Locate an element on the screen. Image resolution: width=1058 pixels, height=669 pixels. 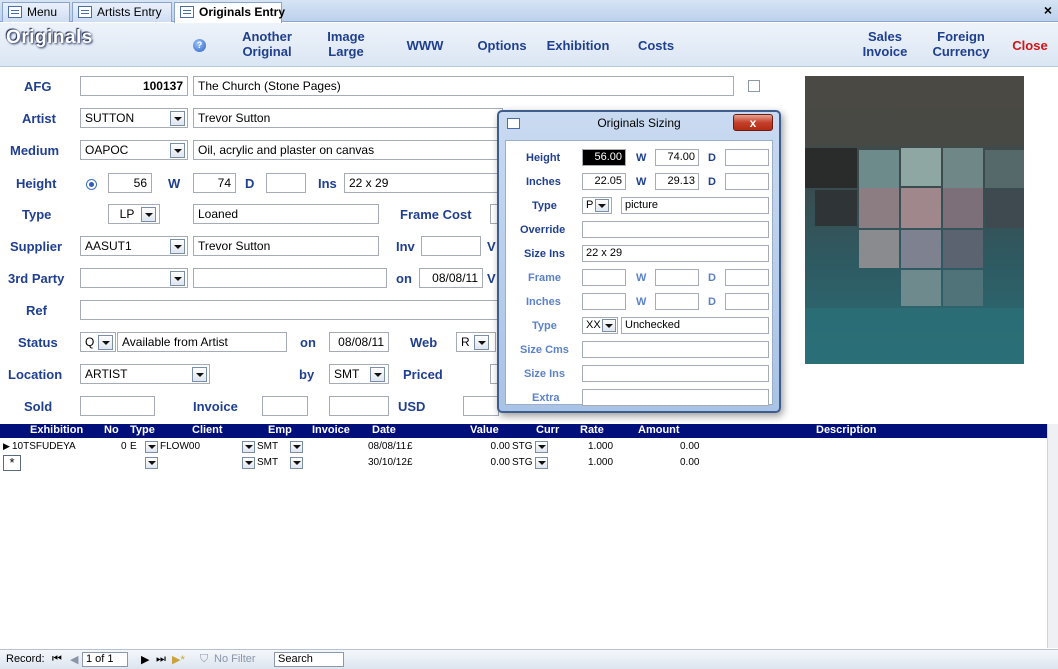
table-row: * SMT 30/10/12 £ 0.00 STG 1.000 0.00 is located at coordinates (523, 463).